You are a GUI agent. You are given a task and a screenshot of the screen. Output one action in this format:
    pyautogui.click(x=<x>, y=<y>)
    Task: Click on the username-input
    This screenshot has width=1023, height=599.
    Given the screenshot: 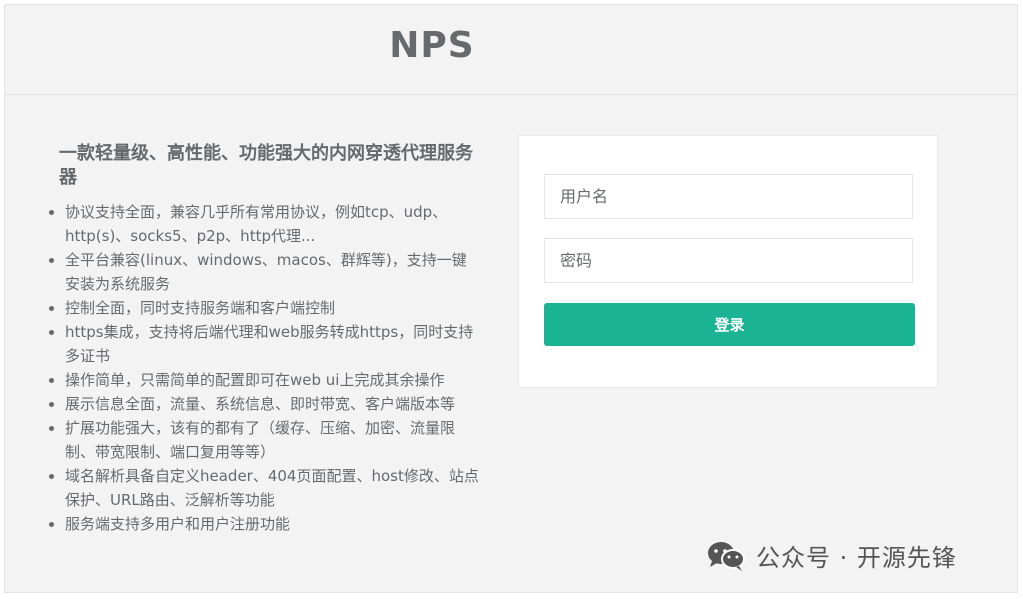 What is the action you would take?
    pyautogui.click(x=728, y=196)
    